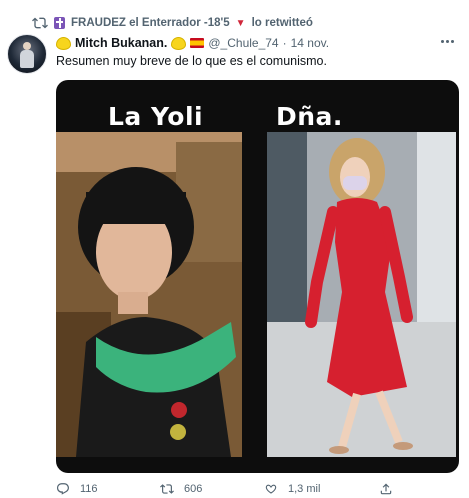 The image size is (469, 498). I want to click on reply-count: 116, so click(89, 489).